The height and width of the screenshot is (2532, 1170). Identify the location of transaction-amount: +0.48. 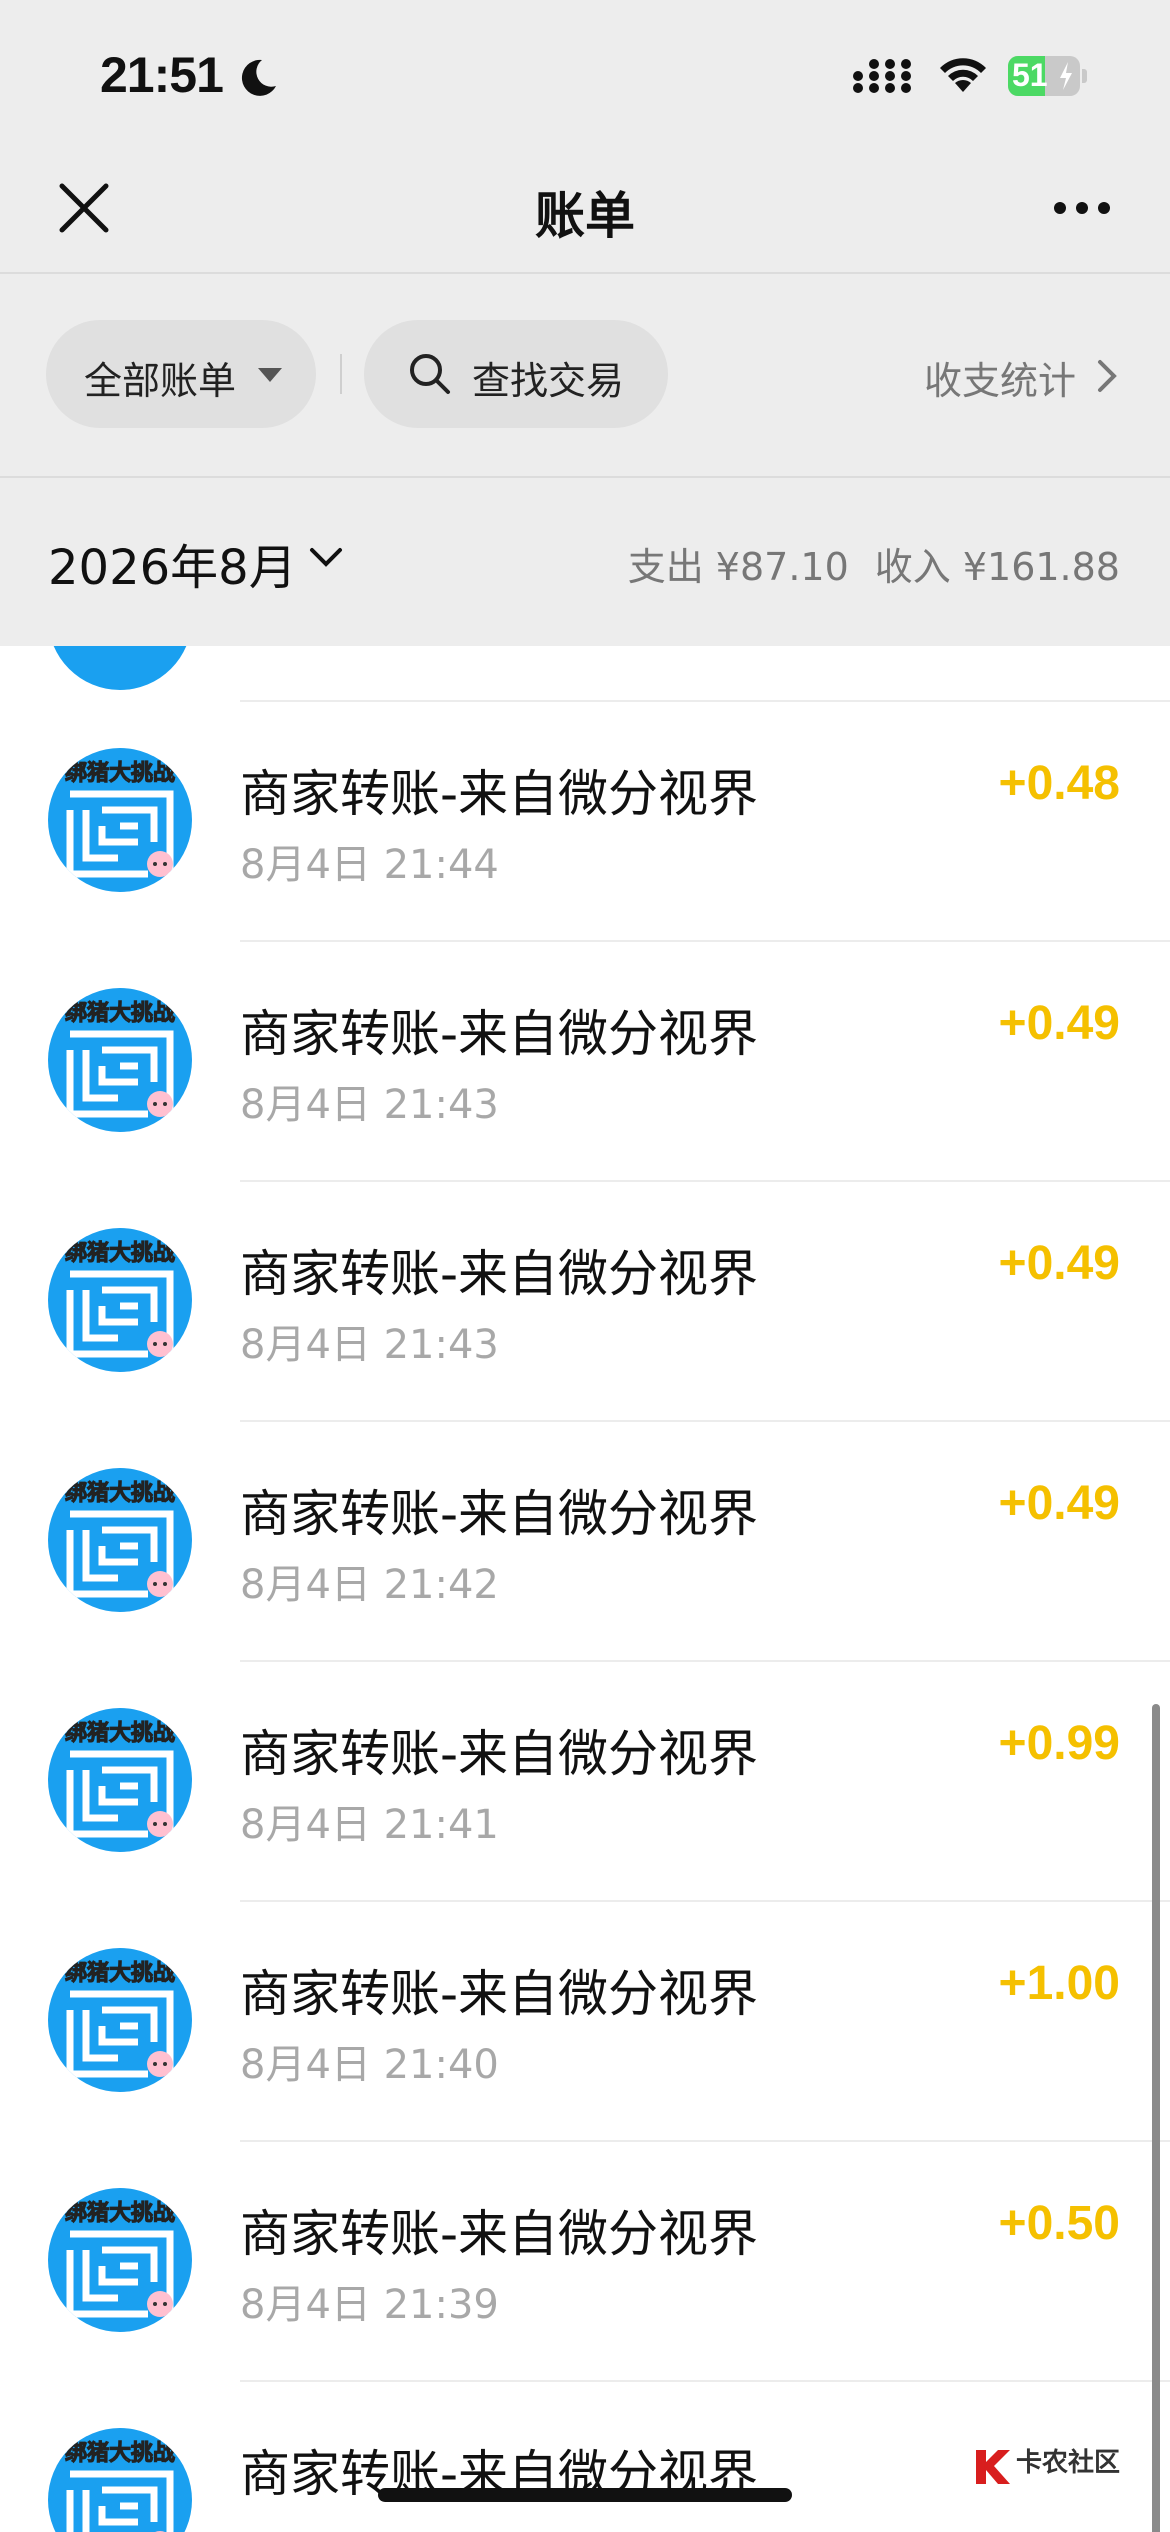
(1059, 783).